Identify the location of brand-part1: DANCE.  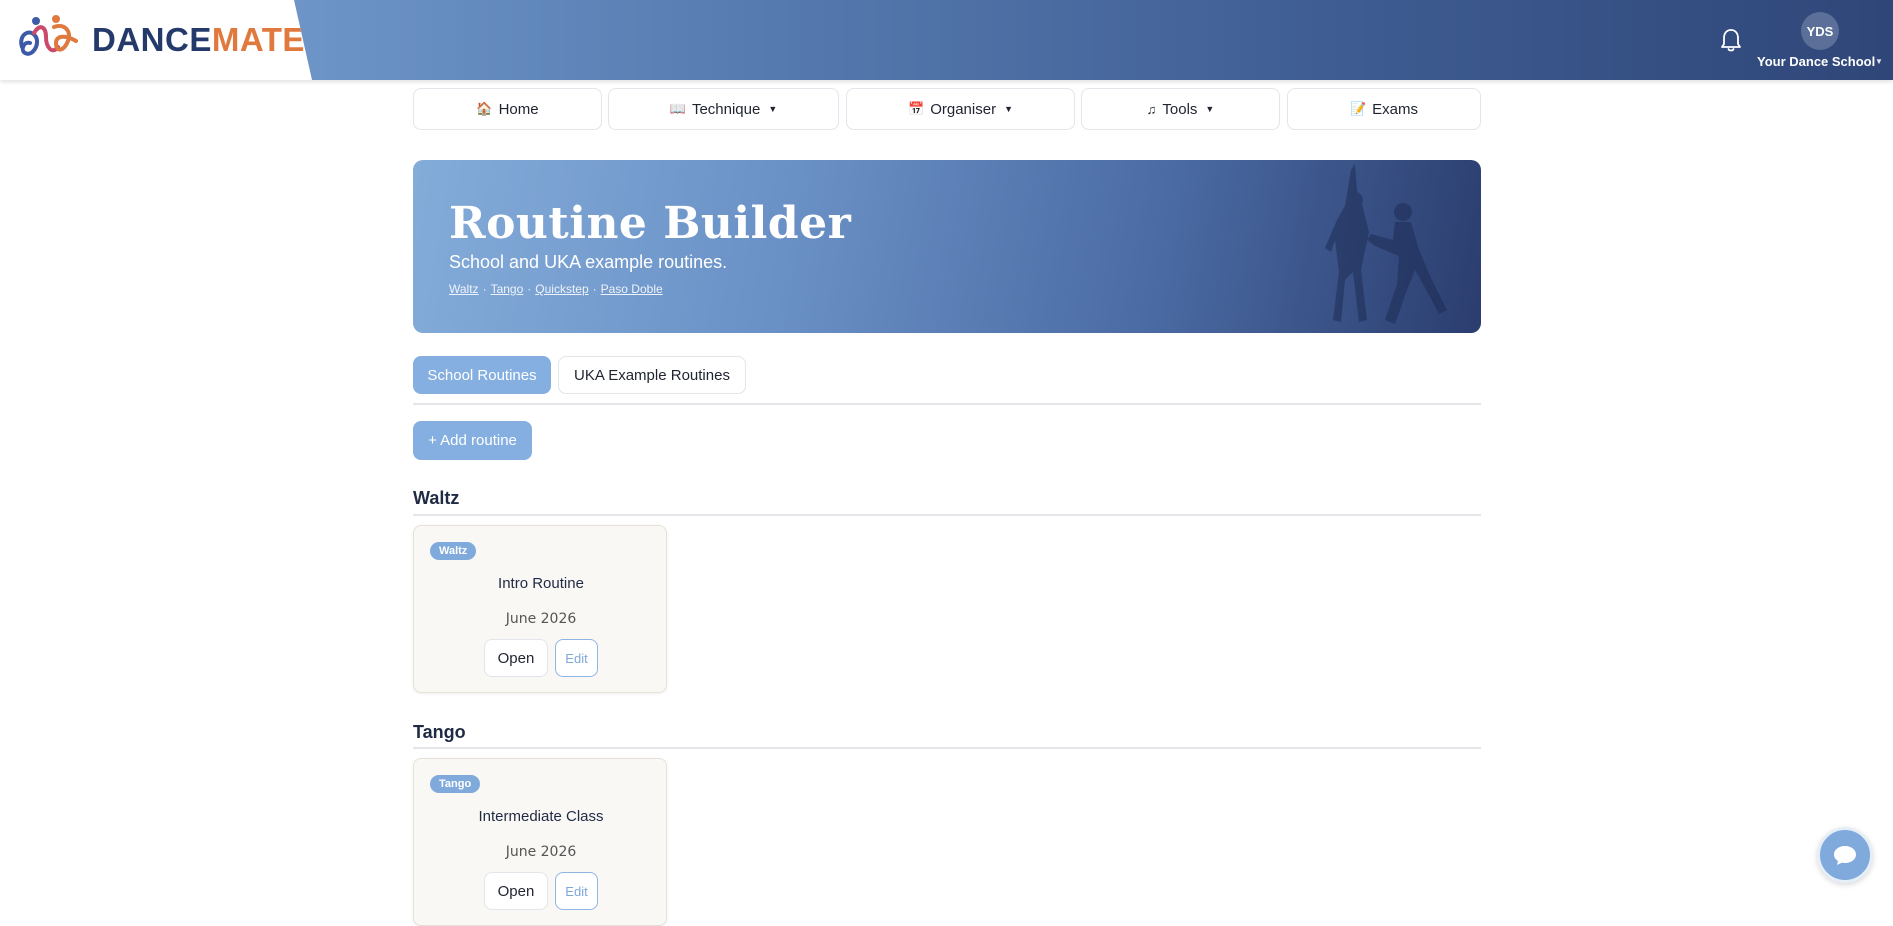
(152, 39).